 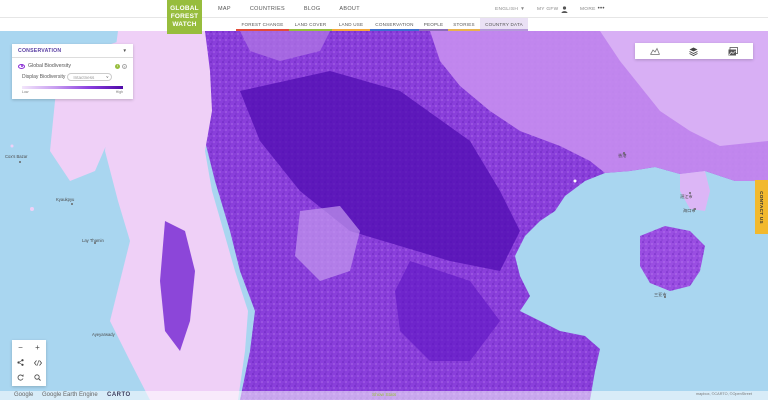 I want to click on map-controls: − +, so click(x=29, y=363).